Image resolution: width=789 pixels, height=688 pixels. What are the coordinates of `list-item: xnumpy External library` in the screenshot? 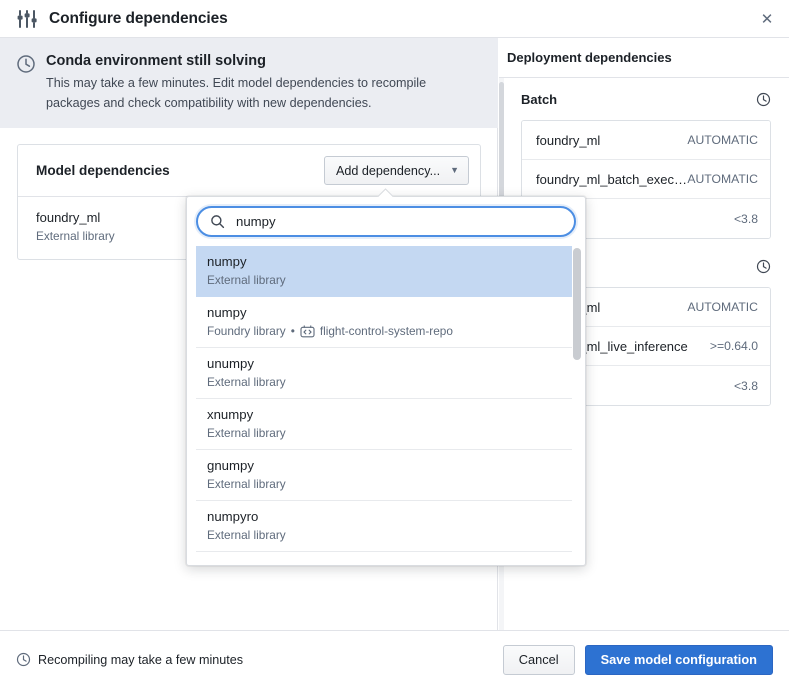 It's located at (386, 424).